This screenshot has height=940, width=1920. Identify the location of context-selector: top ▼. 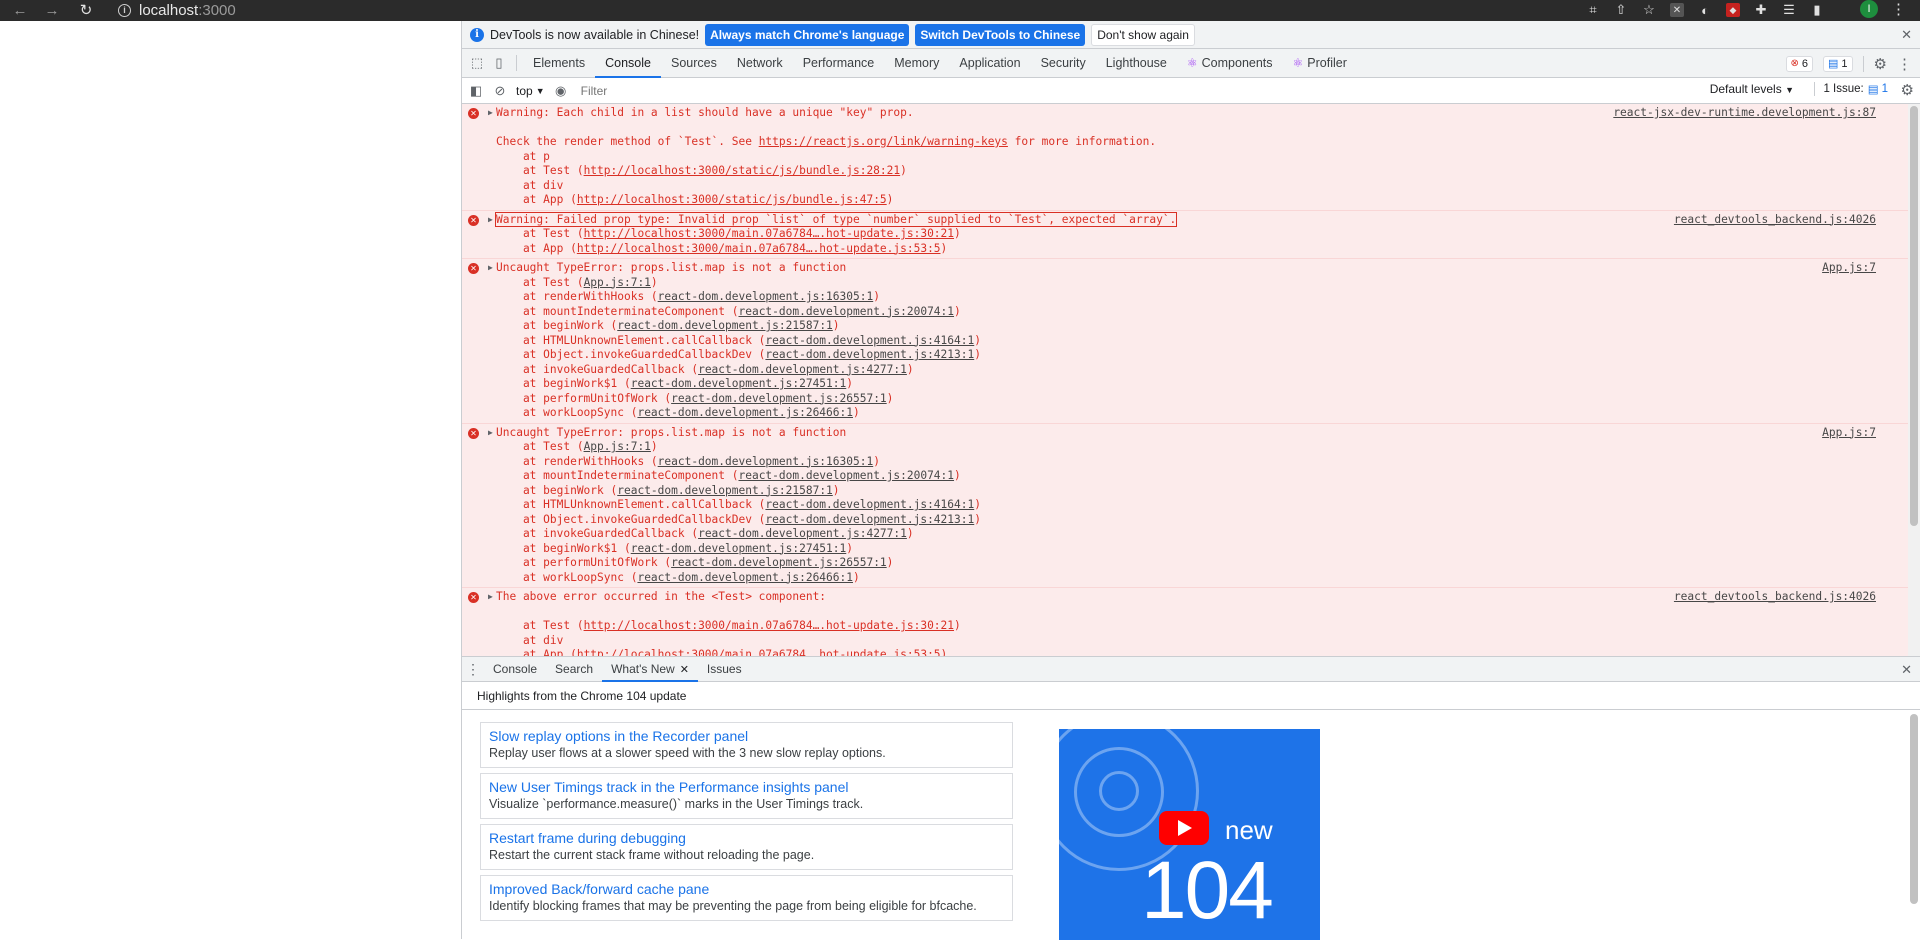
(530, 91).